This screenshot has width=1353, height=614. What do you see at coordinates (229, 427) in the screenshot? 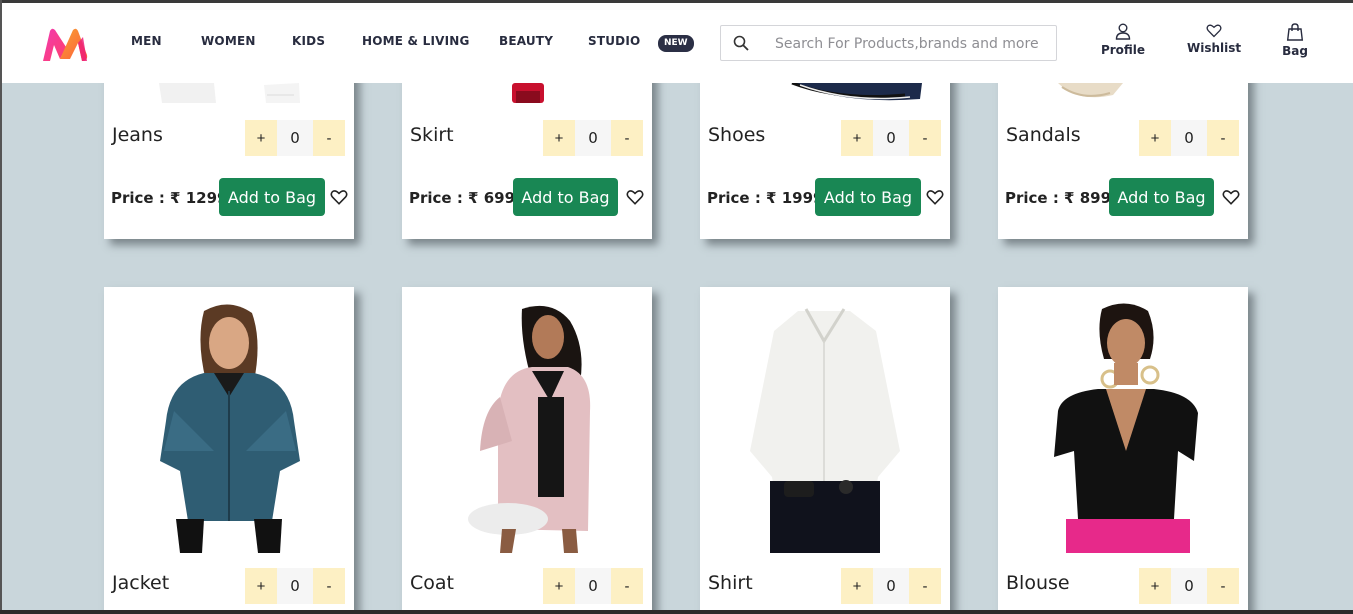
I see `product-image-jacket` at bounding box center [229, 427].